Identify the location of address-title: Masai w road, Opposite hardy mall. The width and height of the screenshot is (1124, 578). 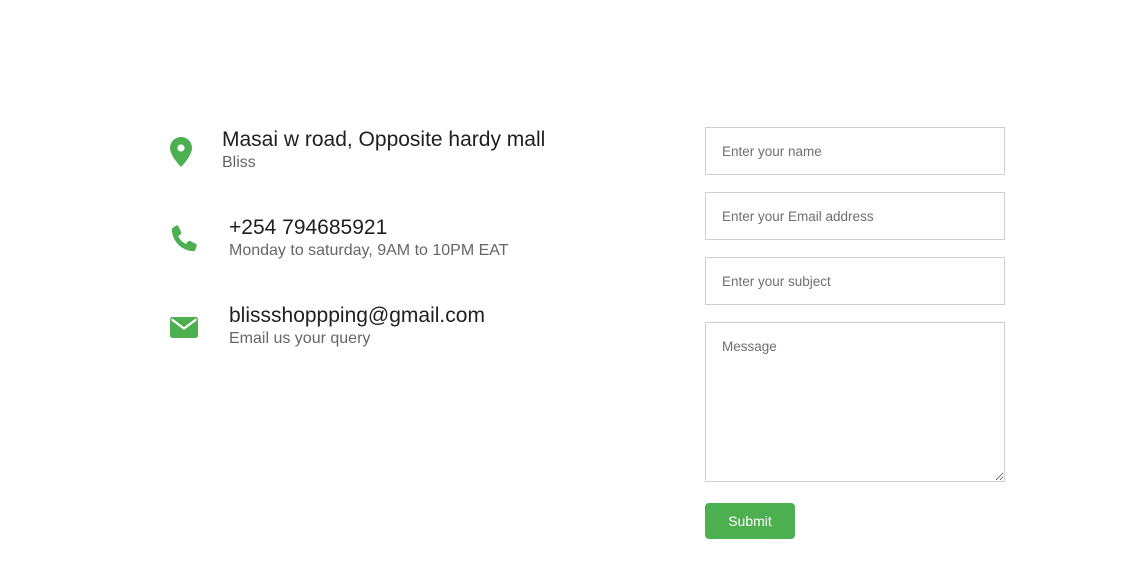
(384, 139).